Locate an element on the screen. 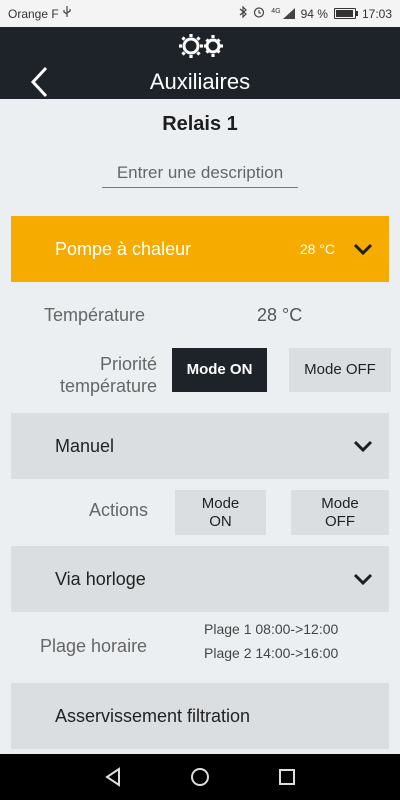  status-bar: Orange F 4G 94 % 17:03 is located at coordinates (200, 13).